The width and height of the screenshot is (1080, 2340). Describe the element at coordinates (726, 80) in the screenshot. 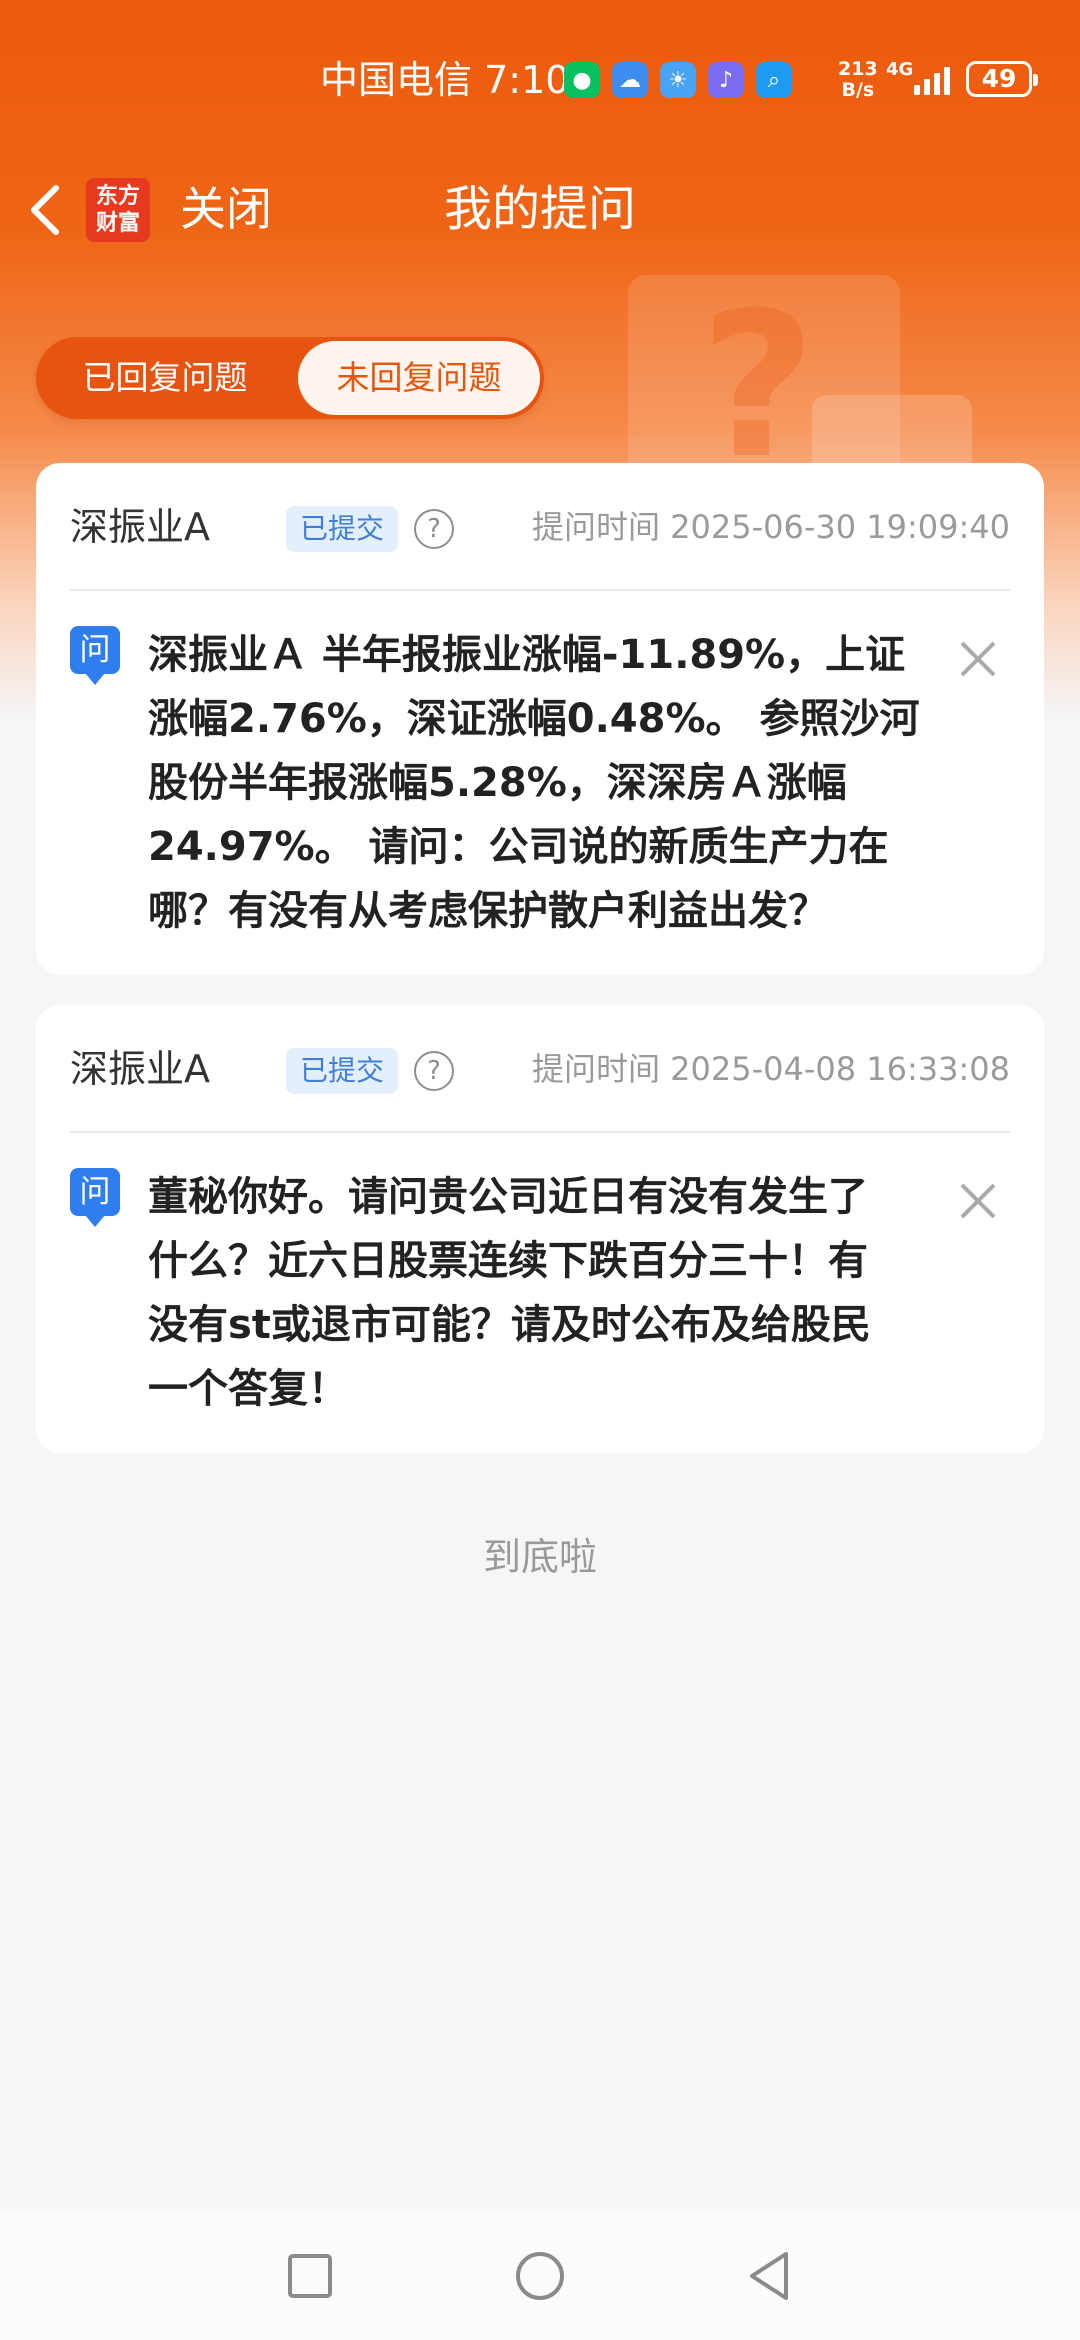

I see `music-icon: ♪` at that location.